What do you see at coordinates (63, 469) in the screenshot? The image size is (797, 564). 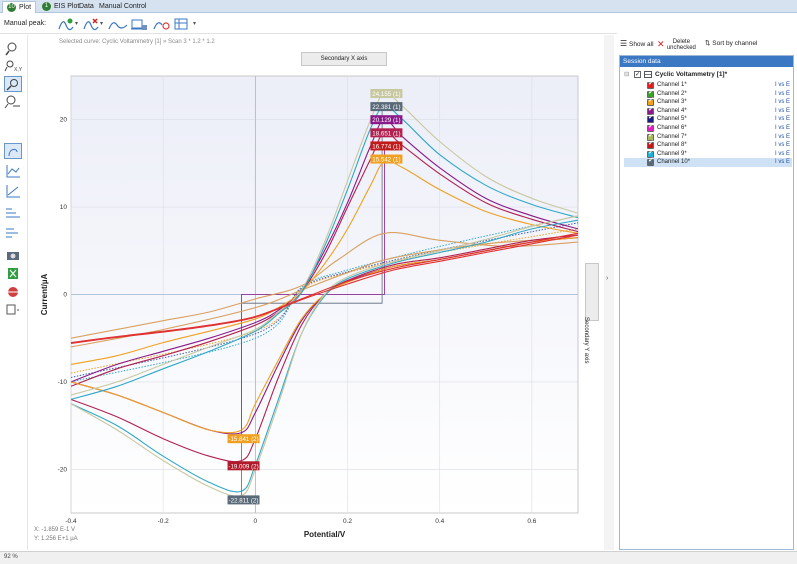 I see `y-tick-label: -20` at bounding box center [63, 469].